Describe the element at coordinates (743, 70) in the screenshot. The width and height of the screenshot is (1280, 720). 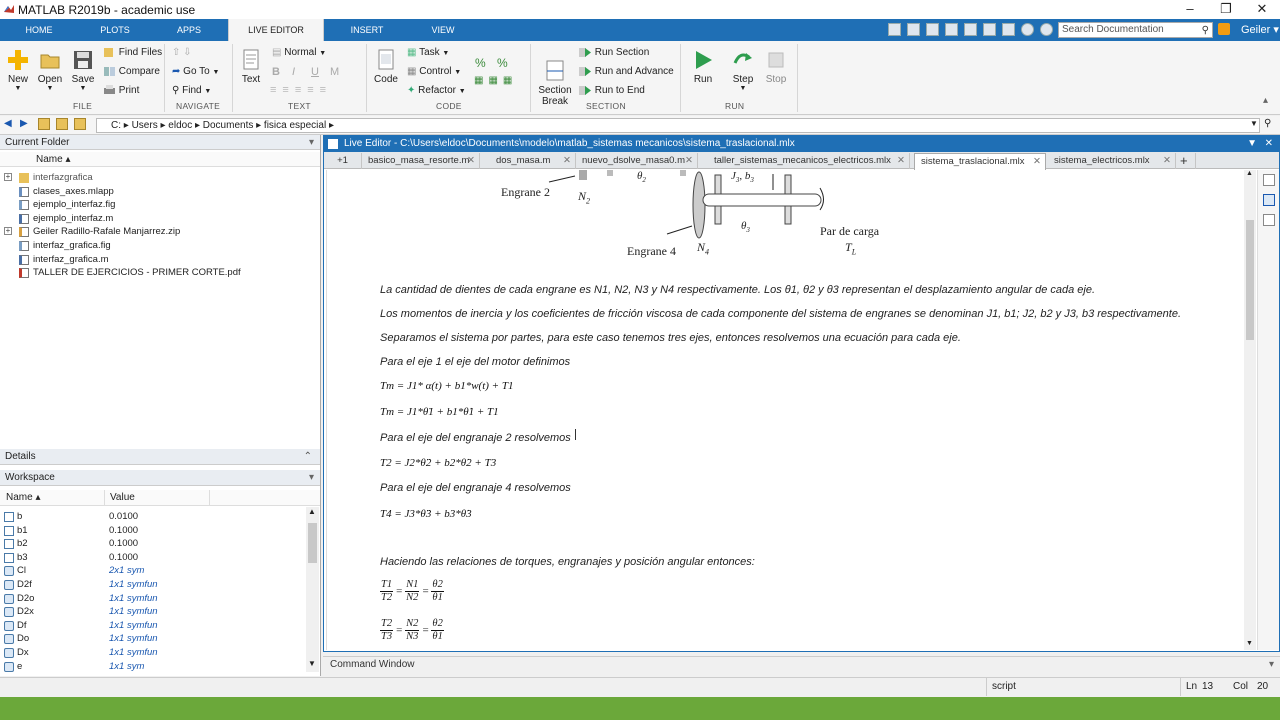
I see `step-button: Step ▼` at that location.